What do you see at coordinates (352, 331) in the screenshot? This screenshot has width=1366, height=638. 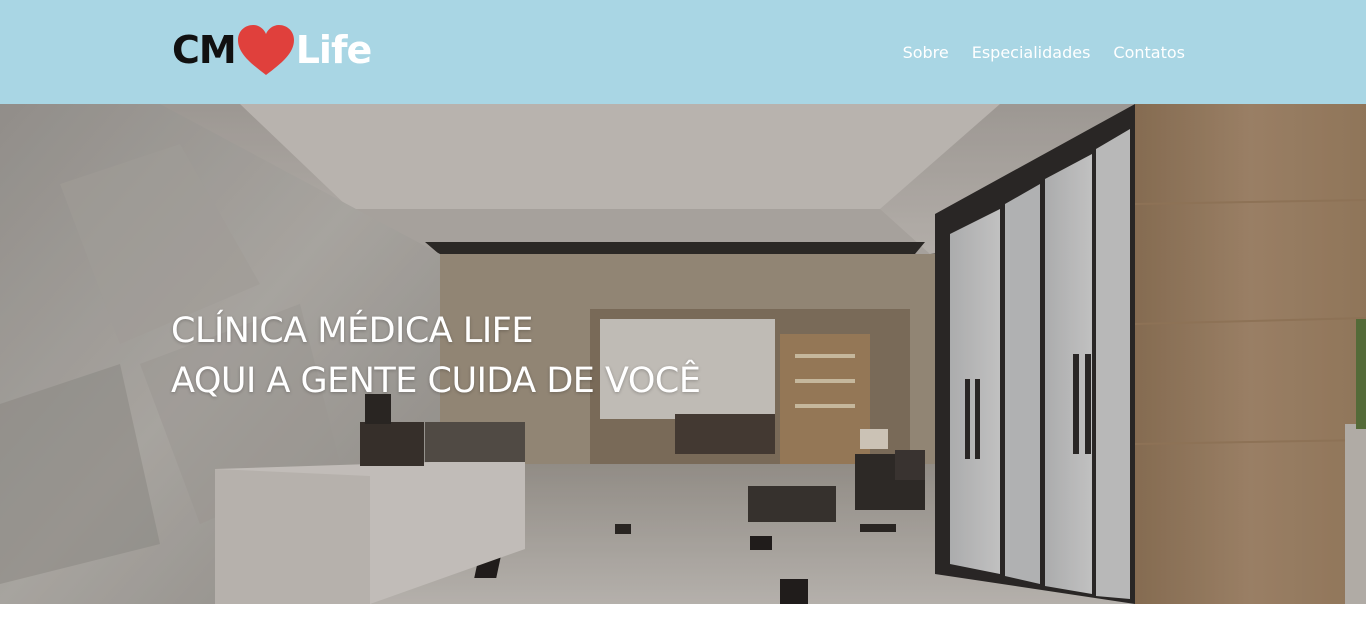 I see `hero-title: CLÍNICA MÉDICA LIFE` at bounding box center [352, 331].